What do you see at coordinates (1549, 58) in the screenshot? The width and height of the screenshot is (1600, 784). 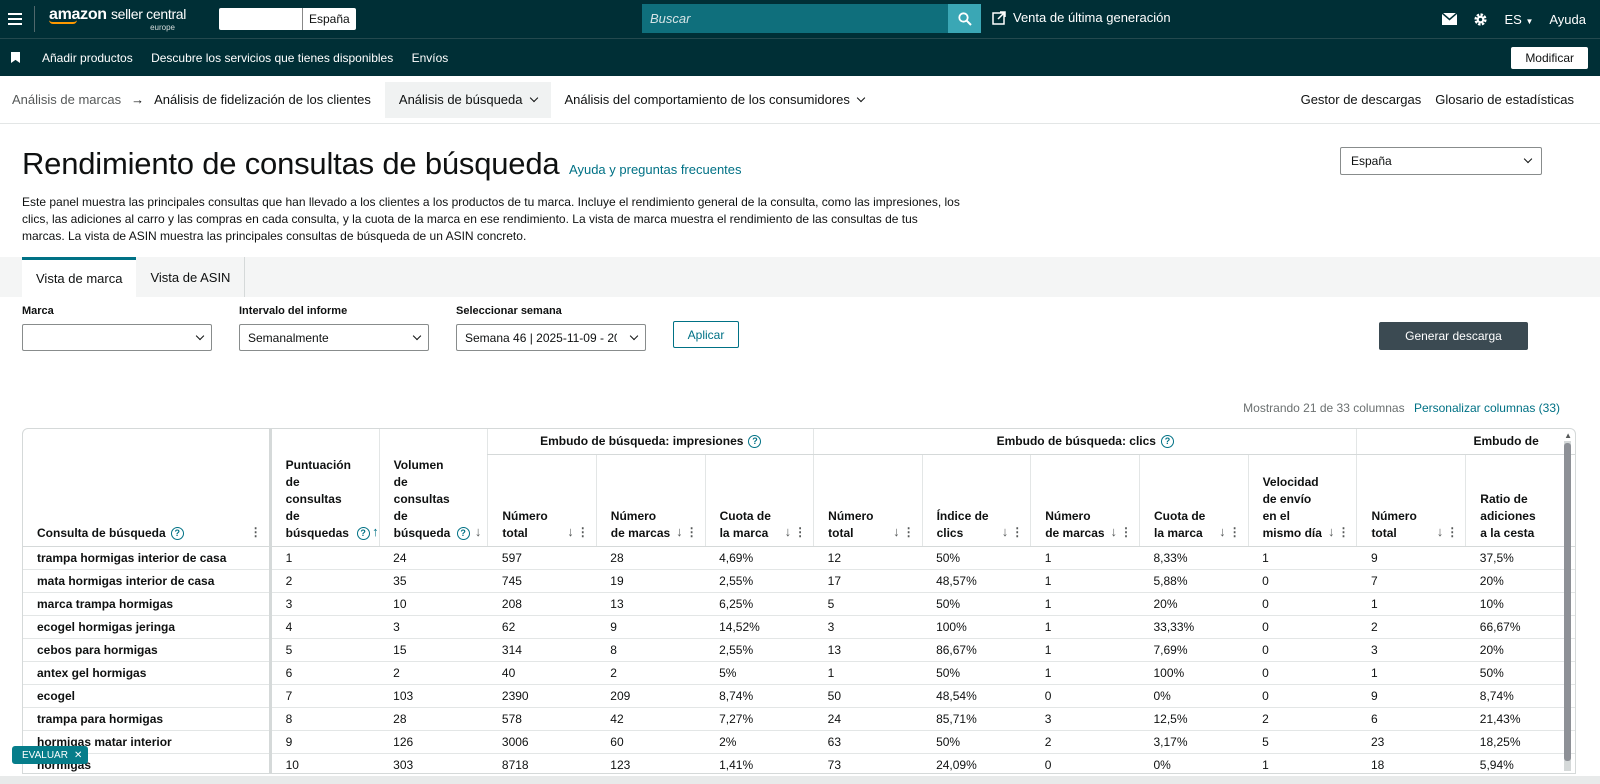 I see `modify-button: Modificar` at bounding box center [1549, 58].